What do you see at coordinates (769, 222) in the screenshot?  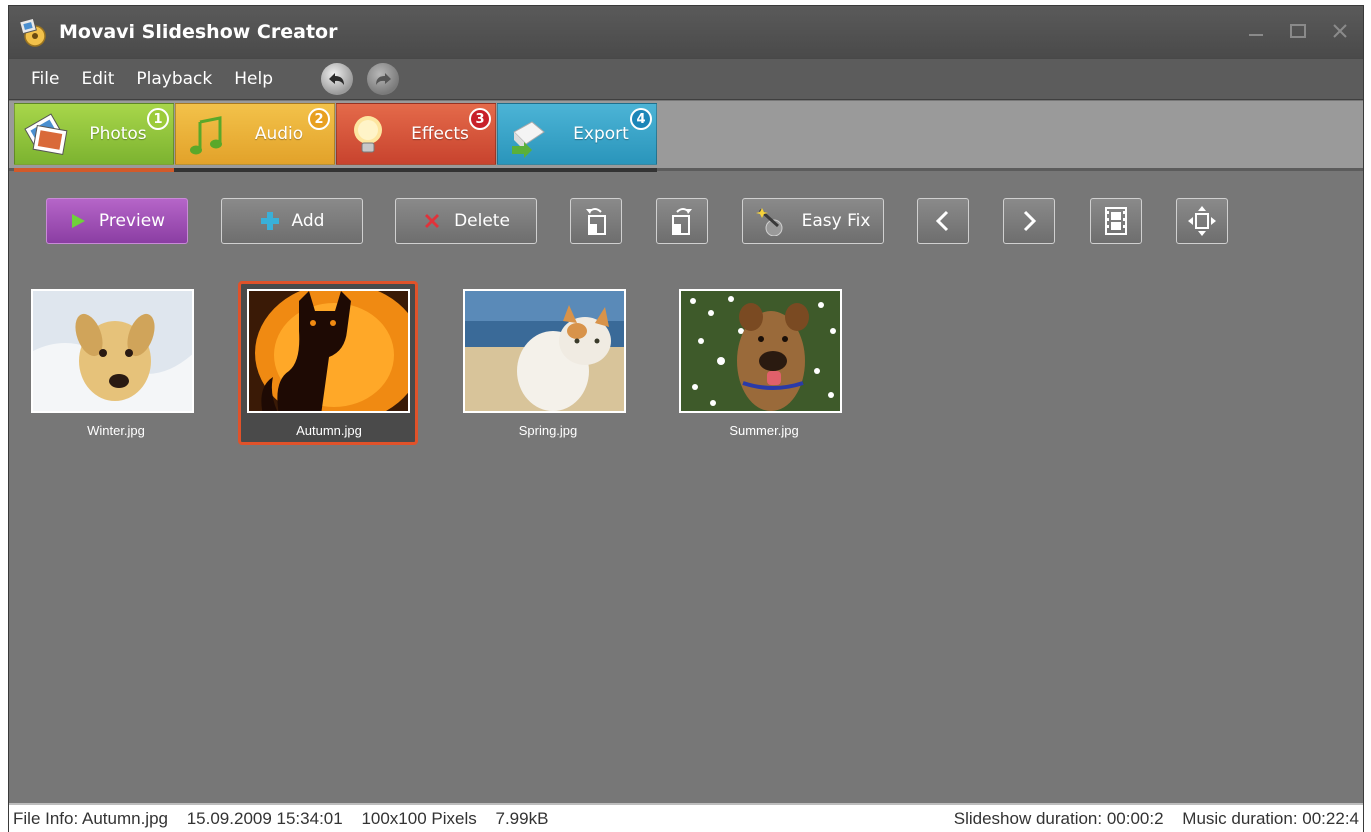 I see `magic-wand-icon` at bounding box center [769, 222].